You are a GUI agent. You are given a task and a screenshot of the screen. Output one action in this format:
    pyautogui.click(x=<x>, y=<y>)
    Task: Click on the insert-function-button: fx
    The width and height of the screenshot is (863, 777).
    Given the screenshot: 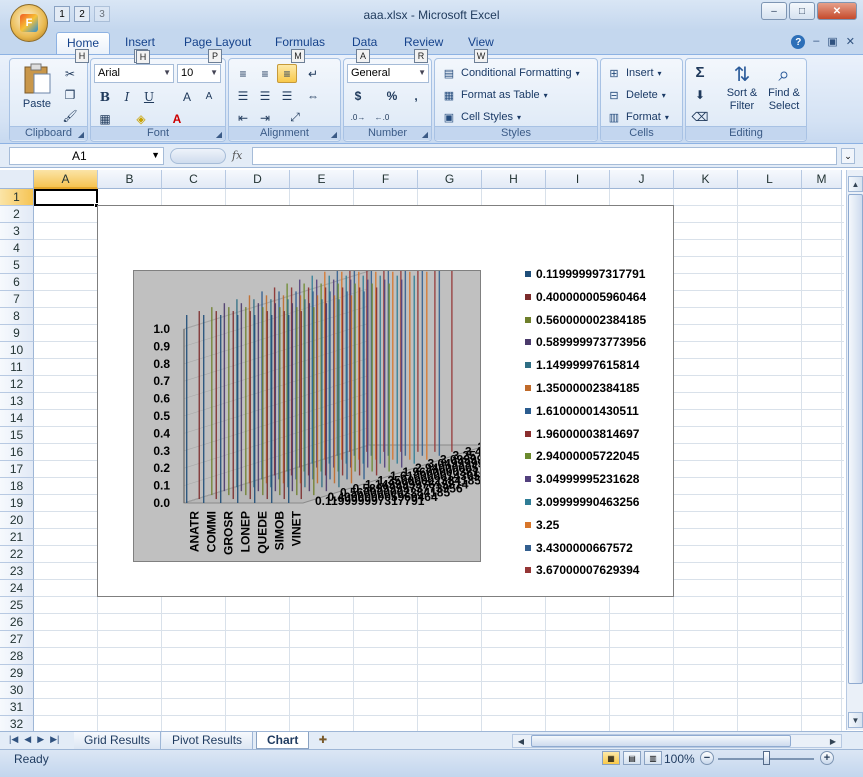 What is the action you would take?
    pyautogui.click(x=237, y=155)
    